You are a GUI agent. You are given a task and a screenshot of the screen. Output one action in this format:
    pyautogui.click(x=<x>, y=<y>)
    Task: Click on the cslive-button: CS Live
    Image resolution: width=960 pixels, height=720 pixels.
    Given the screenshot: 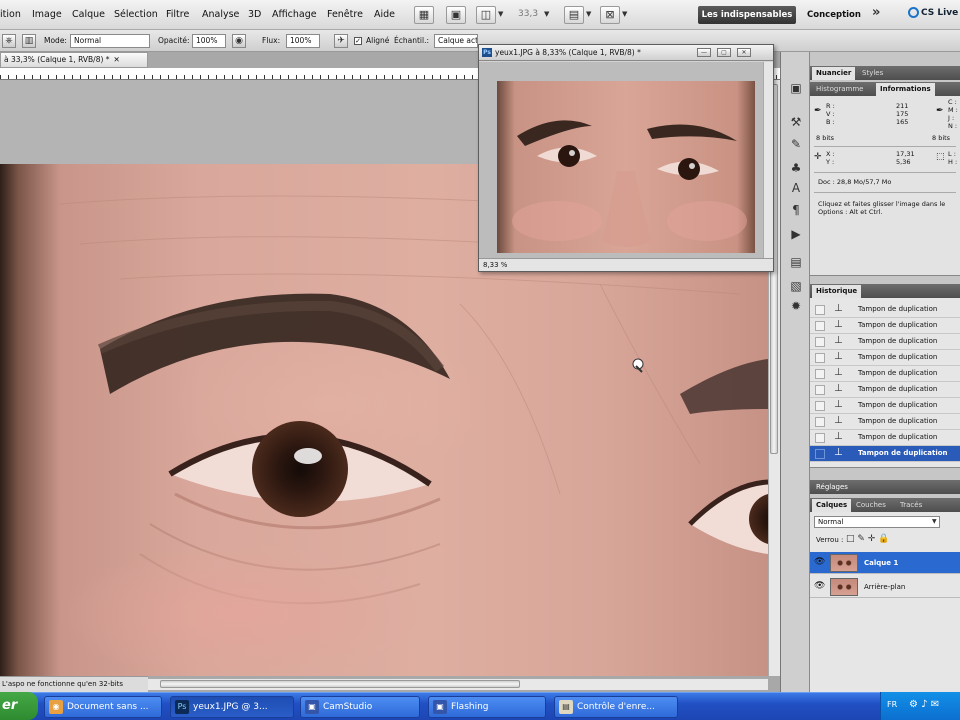 What is the action you would take?
    pyautogui.click(x=933, y=12)
    